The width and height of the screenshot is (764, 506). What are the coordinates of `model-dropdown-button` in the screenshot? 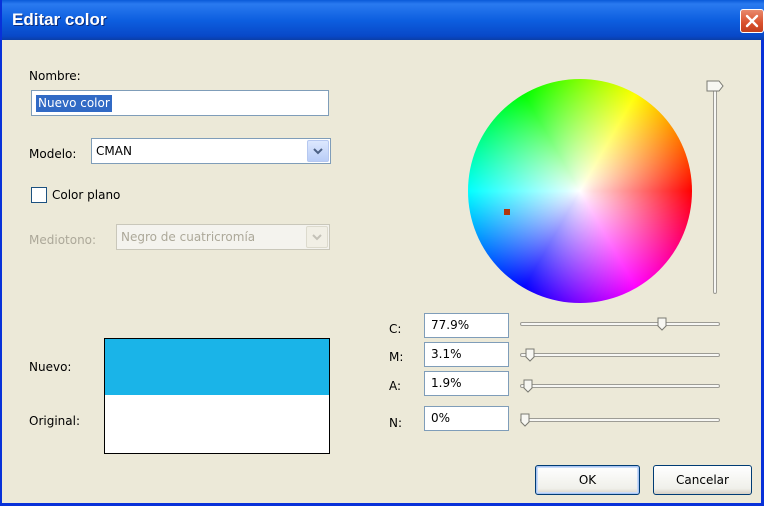 It's located at (318, 151).